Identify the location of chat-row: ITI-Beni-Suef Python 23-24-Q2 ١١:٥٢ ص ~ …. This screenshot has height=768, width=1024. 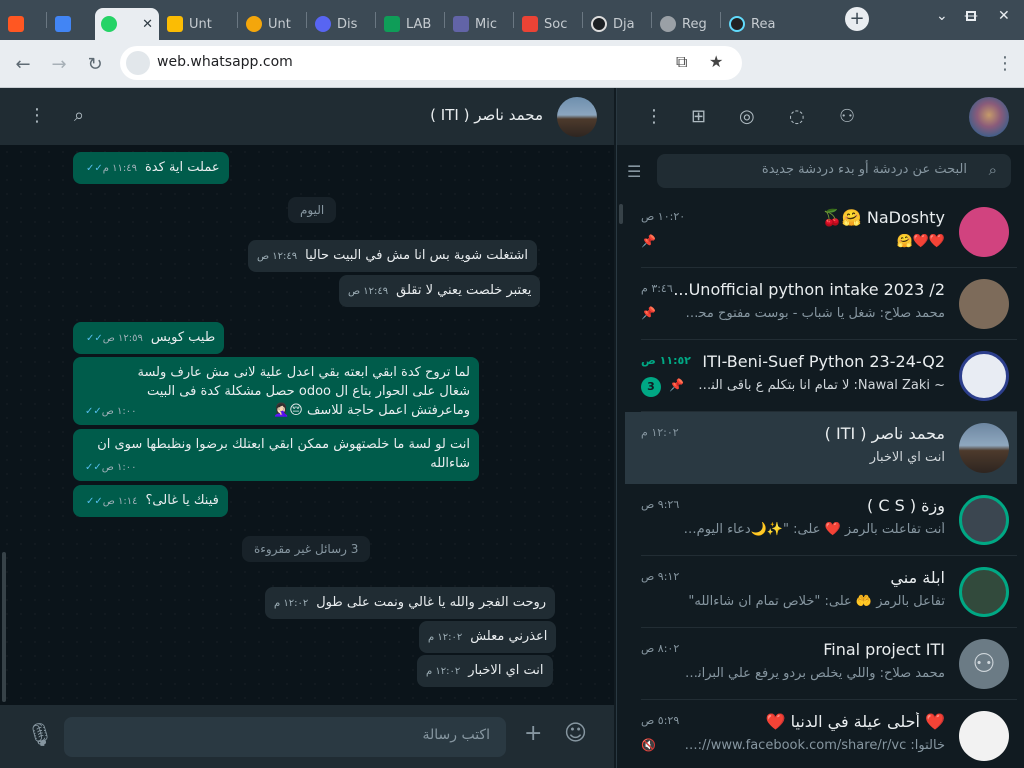
(821, 376).